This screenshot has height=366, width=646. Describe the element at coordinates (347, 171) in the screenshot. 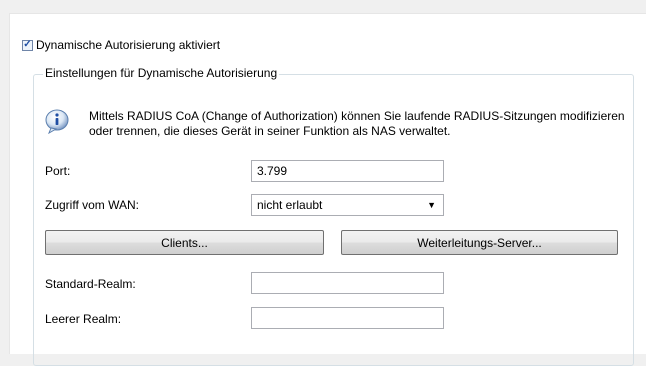

I see `port-input` at that location.